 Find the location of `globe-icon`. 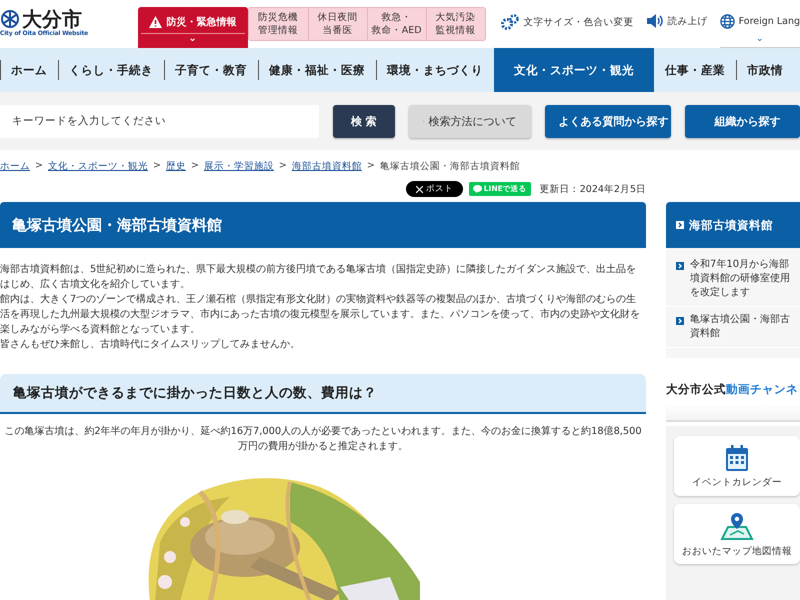

globe-icon is located at coordinates (727, 21).